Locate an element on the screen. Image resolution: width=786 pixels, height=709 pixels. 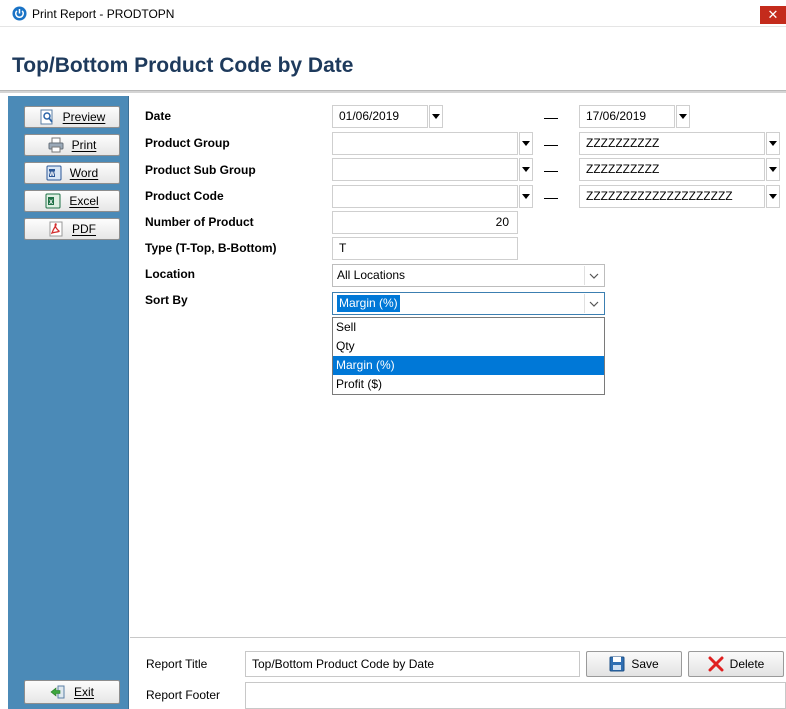
exit-label: Exit is located at coordinates (83, 692).